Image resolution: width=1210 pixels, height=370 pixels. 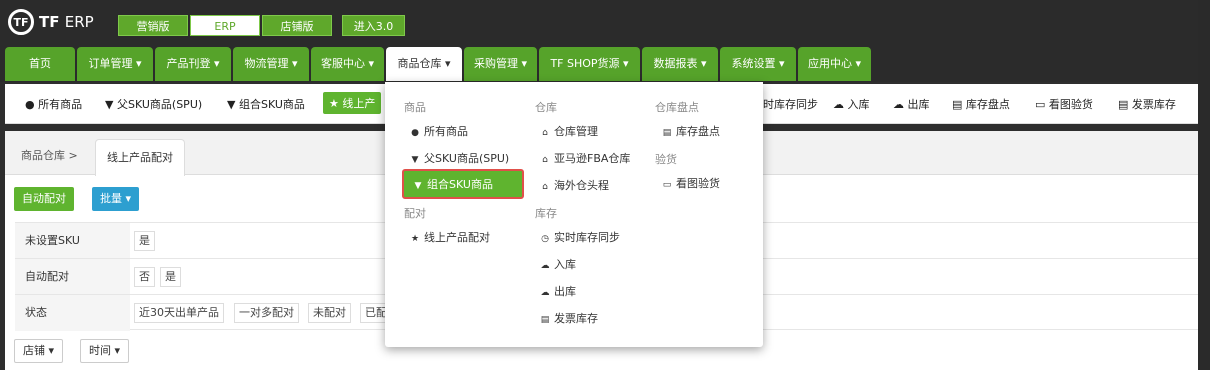 I want to click on subnav-visual-inspection: ▭ 看图验货, so click(x=1064, y=104).